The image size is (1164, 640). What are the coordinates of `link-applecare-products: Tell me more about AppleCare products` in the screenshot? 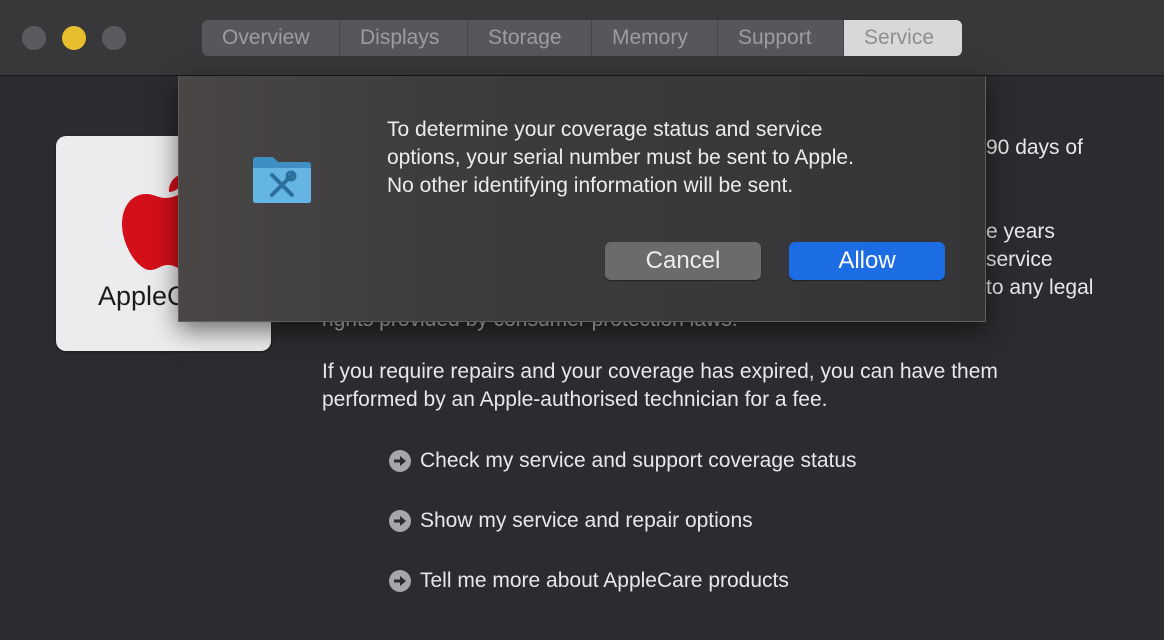 It's located at (622, 581).